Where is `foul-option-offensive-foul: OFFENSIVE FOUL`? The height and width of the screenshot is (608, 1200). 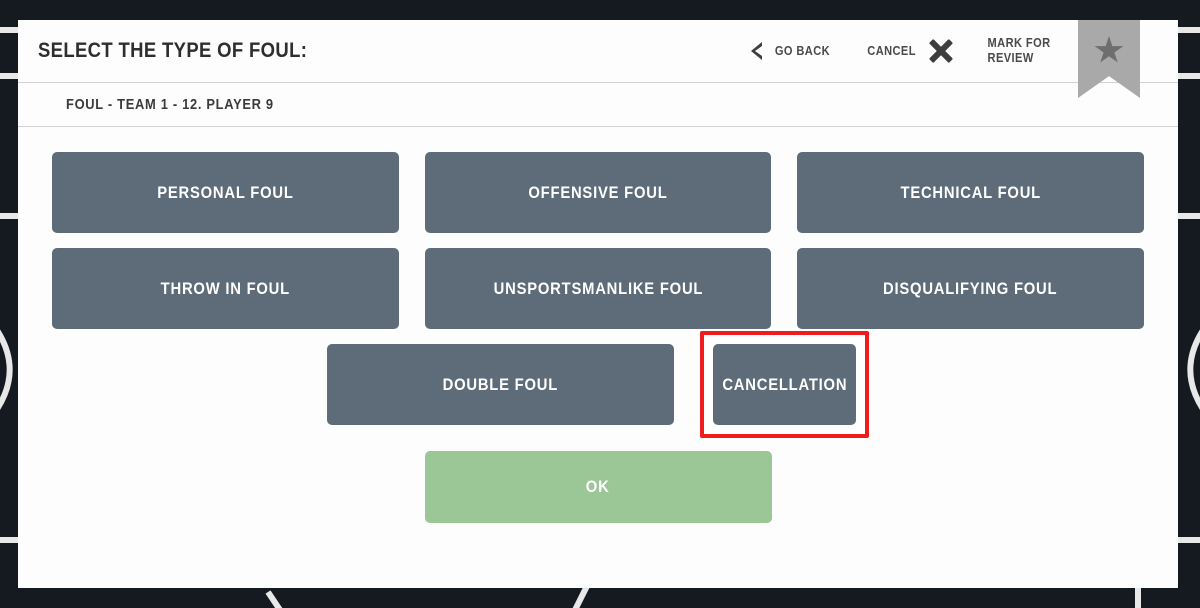 foul-option-offensive-foul: OFFENSIVE FOUL is located at coordinates (598, 192).